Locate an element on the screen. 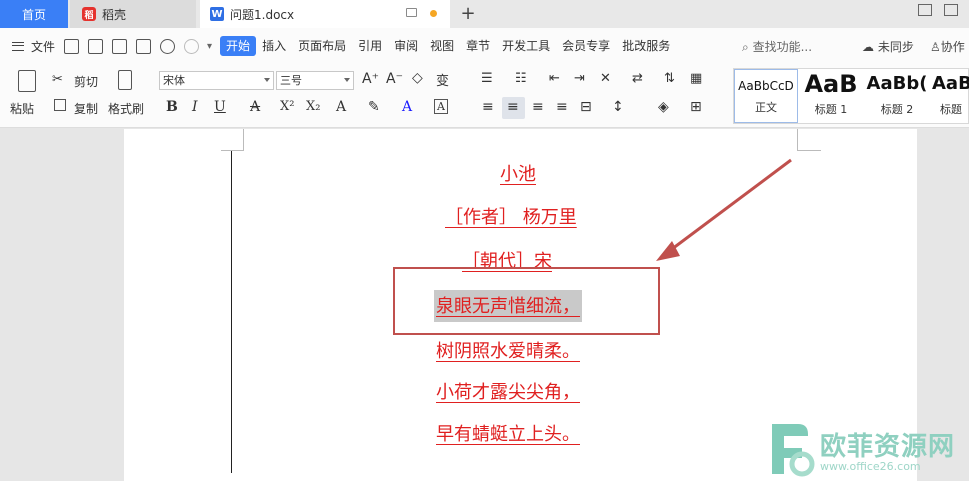 The image size is (969, 481). font-color-icon: A is located at coordinates (407, 107).